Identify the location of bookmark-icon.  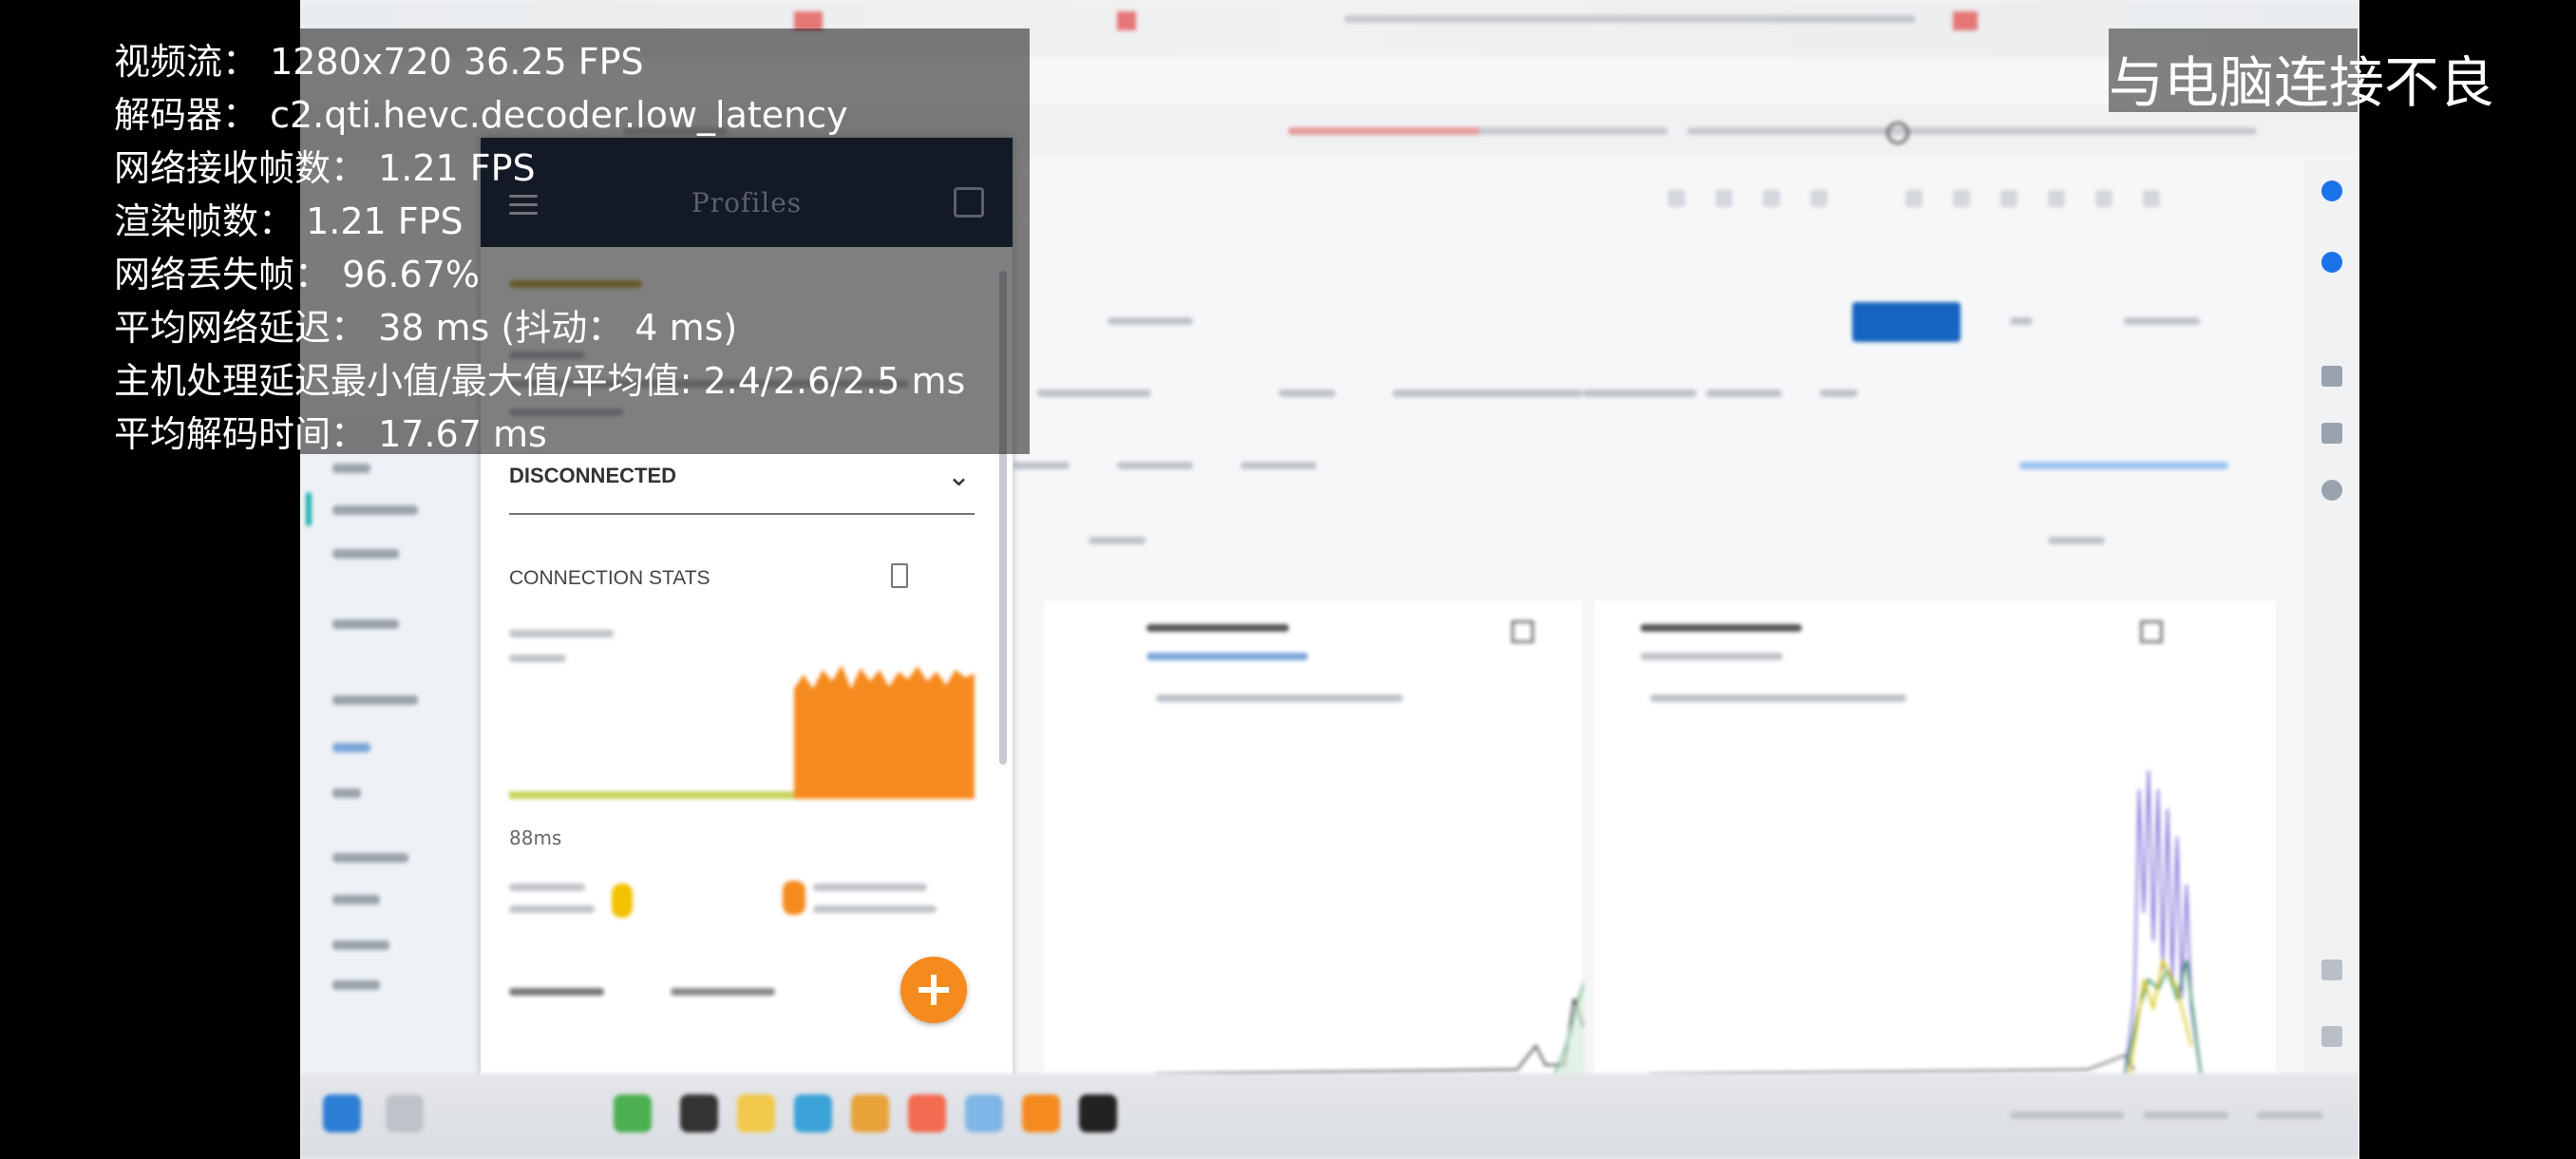
(2331, 376).